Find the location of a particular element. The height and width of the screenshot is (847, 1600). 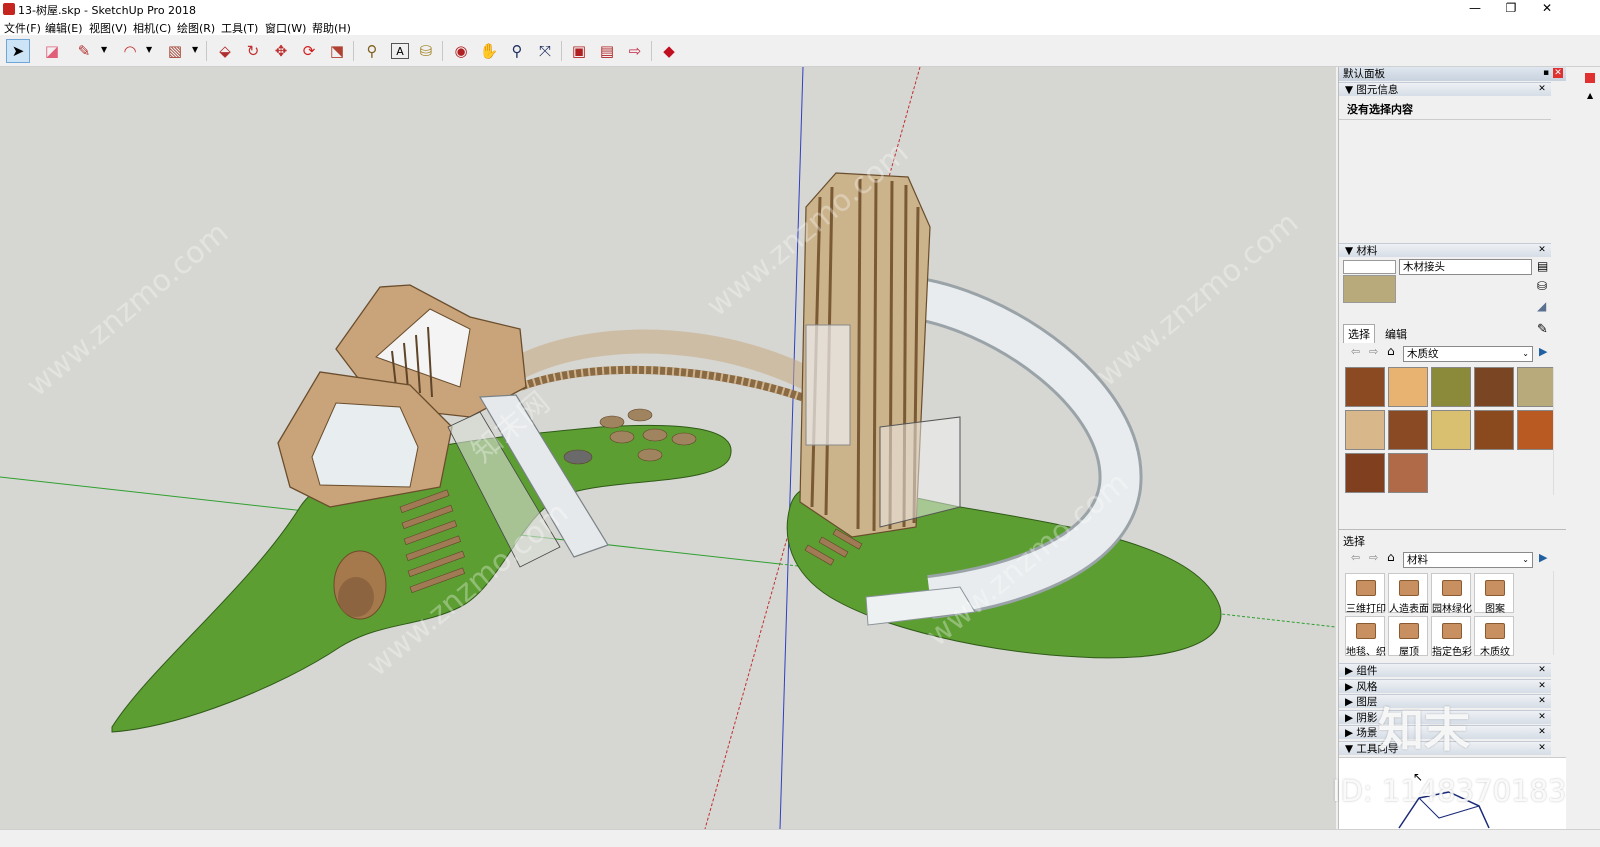

display-secondary-icon: ▤ is located at coordinates (1542, 266).